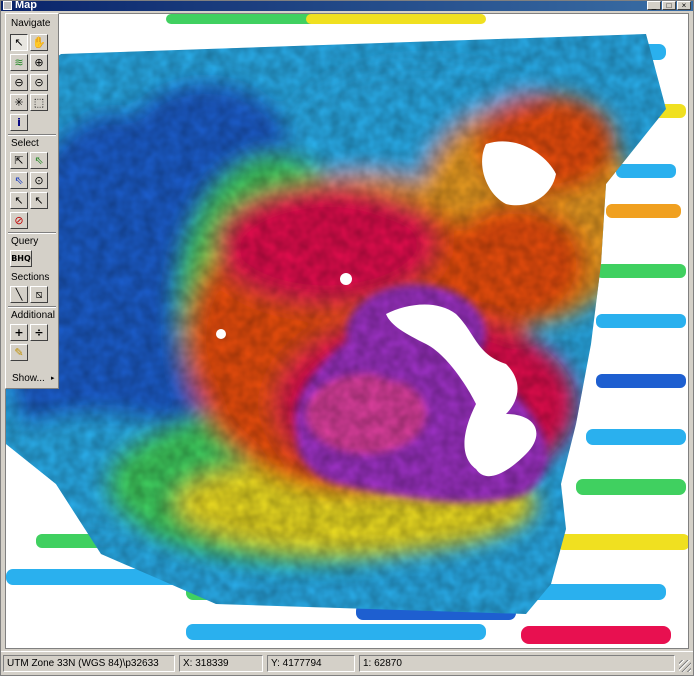 The image size is (694, 676). What do you see at coordinates (33, 315) in the screenshot?
I see `section-additional: Additional` at bounding box center [33, 315].